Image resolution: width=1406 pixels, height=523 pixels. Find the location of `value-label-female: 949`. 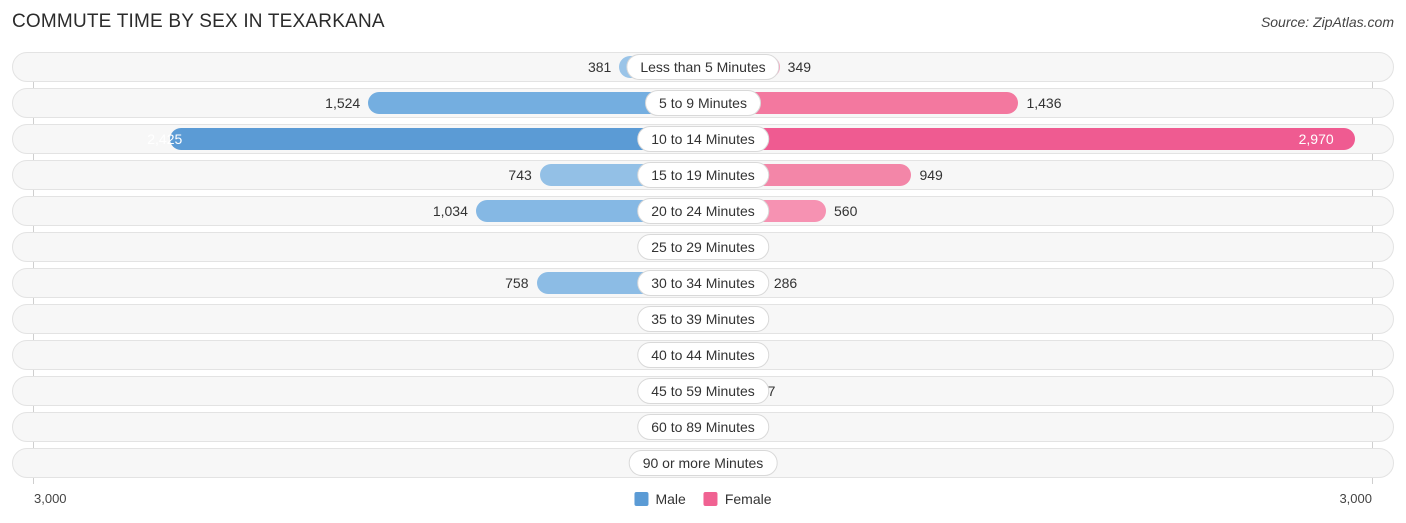

value-label-female: 949 is located at coordinates (931, 175).